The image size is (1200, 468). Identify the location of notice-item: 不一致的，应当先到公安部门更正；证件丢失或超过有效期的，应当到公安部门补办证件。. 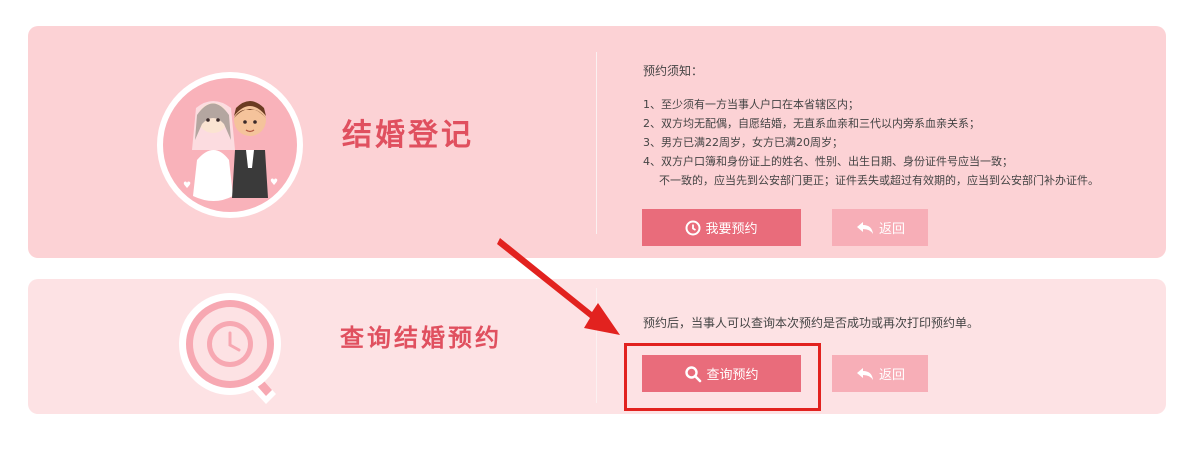
(879, 180).